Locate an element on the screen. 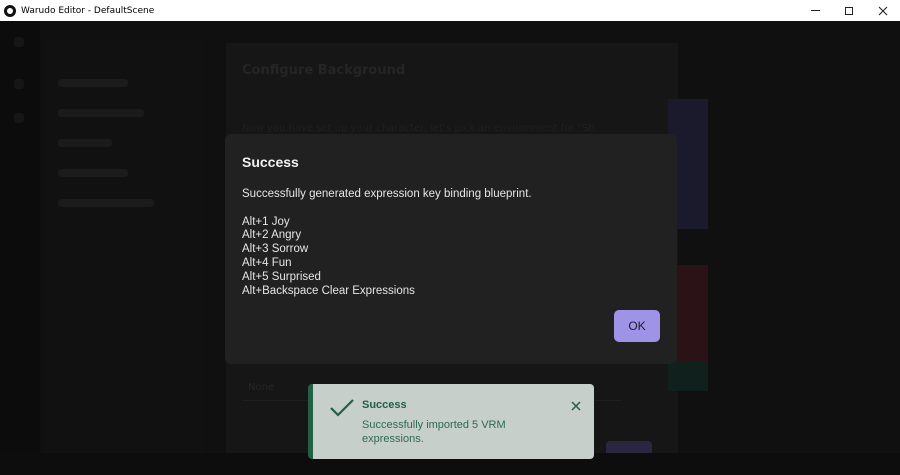  dialog-title: Success is located at coordinates (270, 162).